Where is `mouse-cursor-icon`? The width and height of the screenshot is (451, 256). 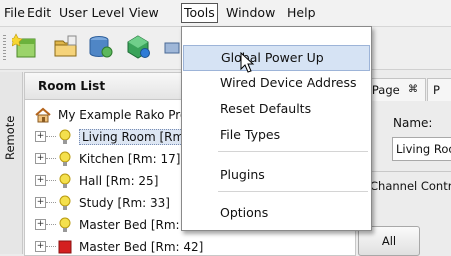
mouse-cursor-icon is located at coordinates (247, 62).